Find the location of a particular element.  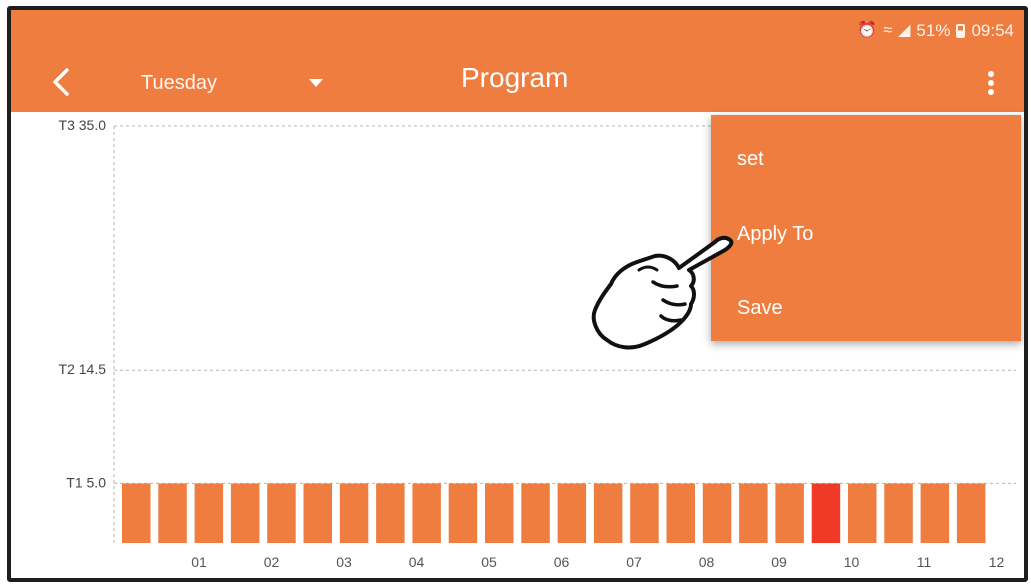

page-title: Program is located at coordinates (515, 77).